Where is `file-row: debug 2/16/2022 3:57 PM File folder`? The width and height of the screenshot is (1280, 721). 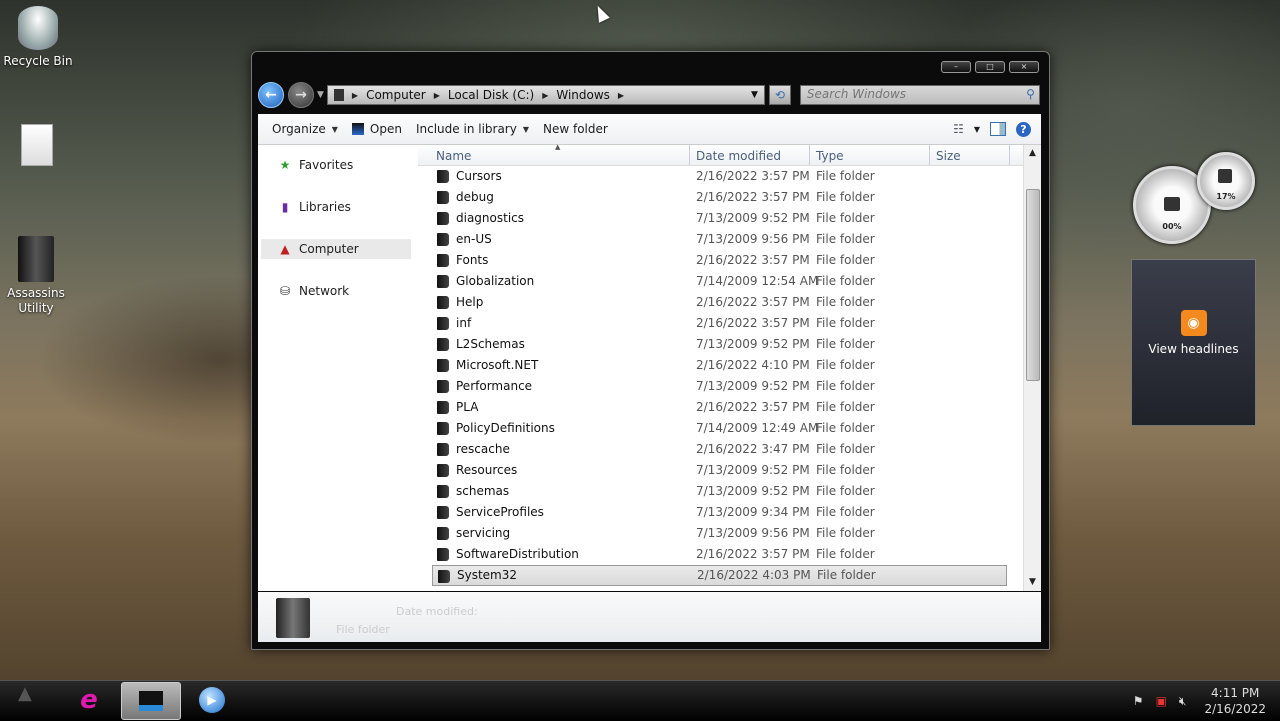
file-row: debug 2/16/2022 3:57 PM File folder is located at coordinates (720, 197).